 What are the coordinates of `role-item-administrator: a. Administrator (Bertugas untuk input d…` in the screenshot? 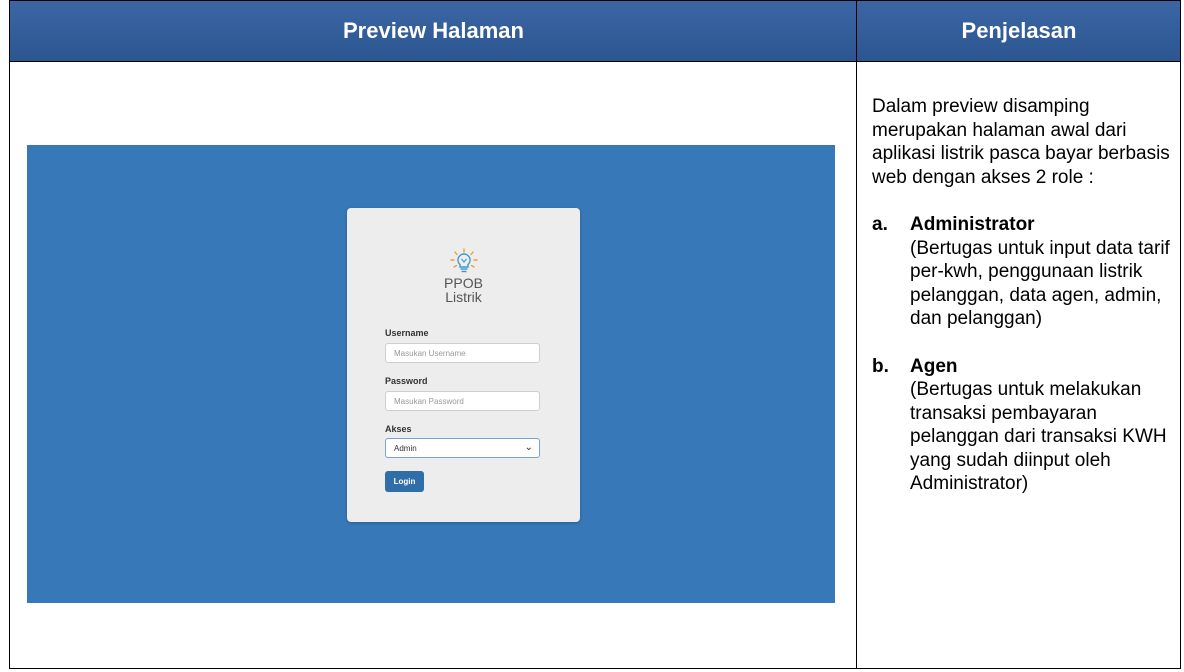 It's located at (1024, 272).